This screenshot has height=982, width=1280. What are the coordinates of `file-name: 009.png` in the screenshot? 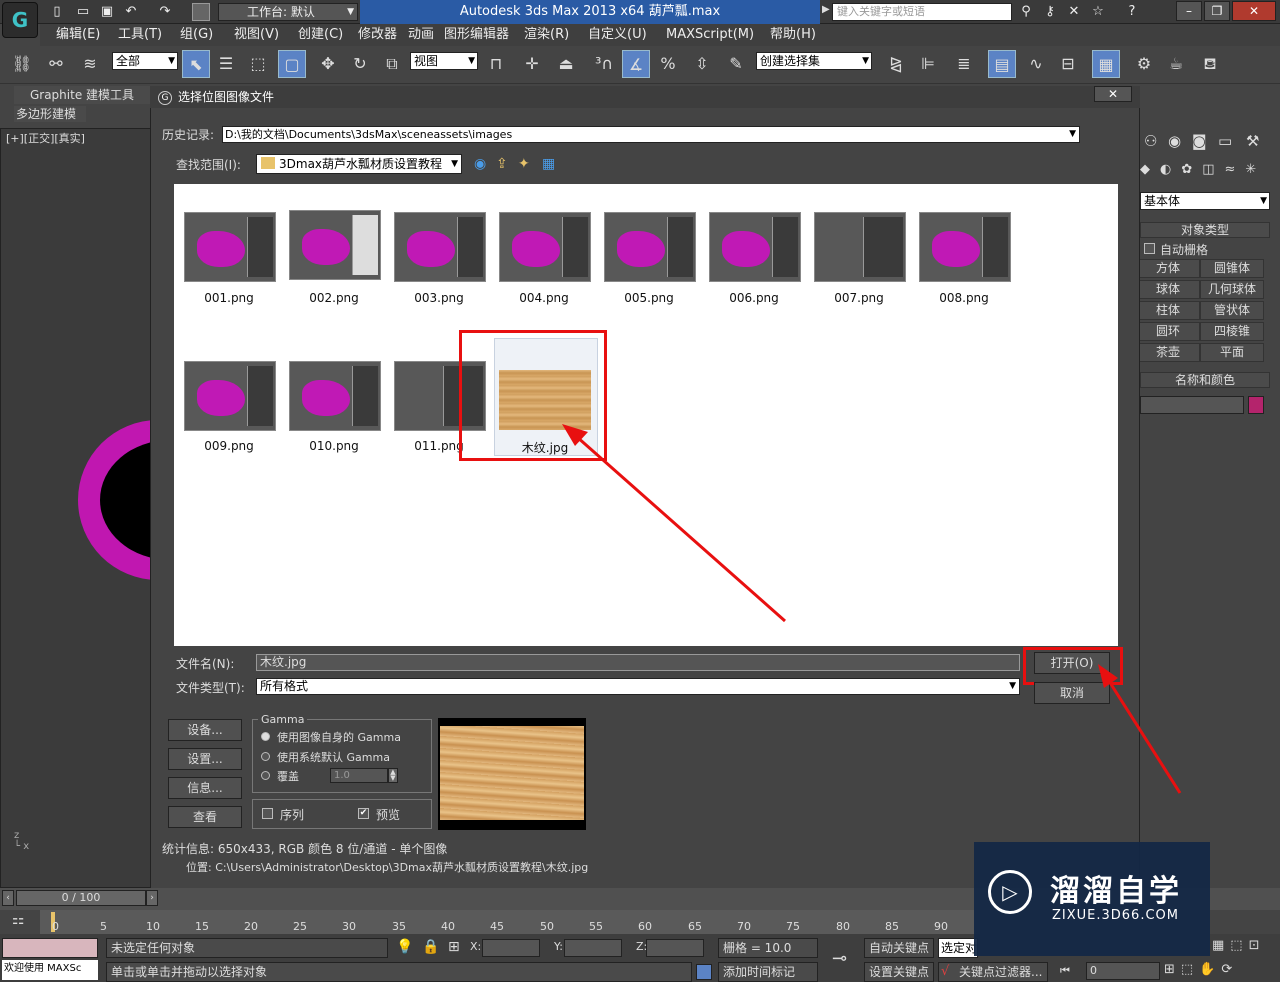 It's located at (229, 446).